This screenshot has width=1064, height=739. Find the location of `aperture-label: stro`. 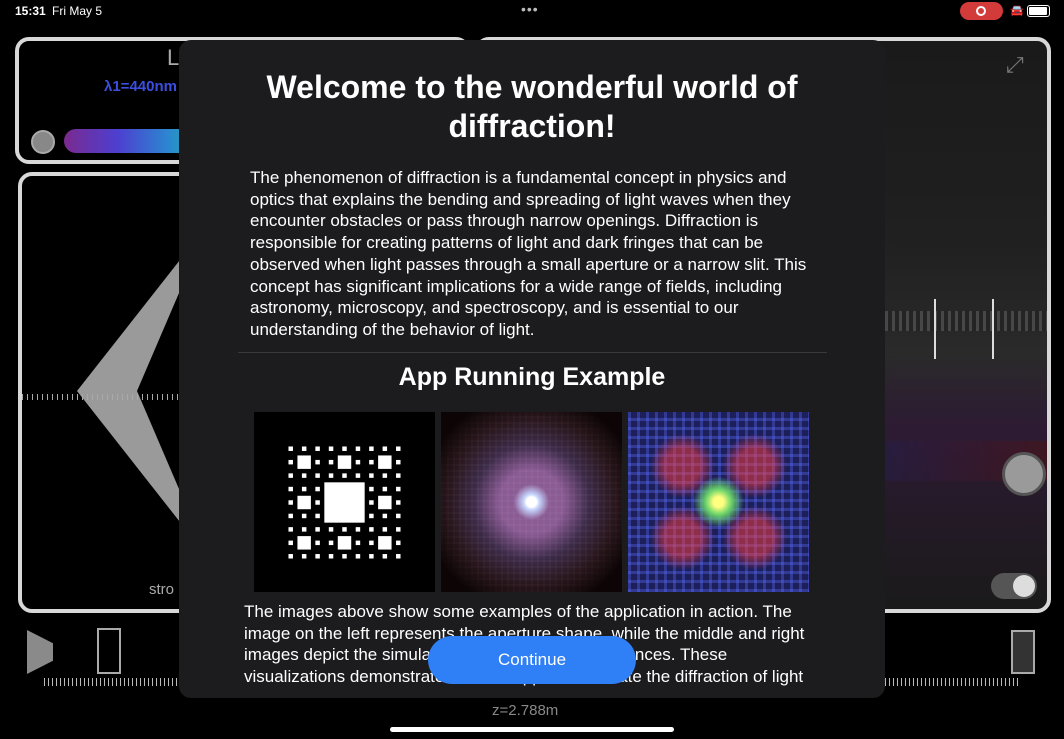

aperture-label: stro is located at coordinates (162, 589).